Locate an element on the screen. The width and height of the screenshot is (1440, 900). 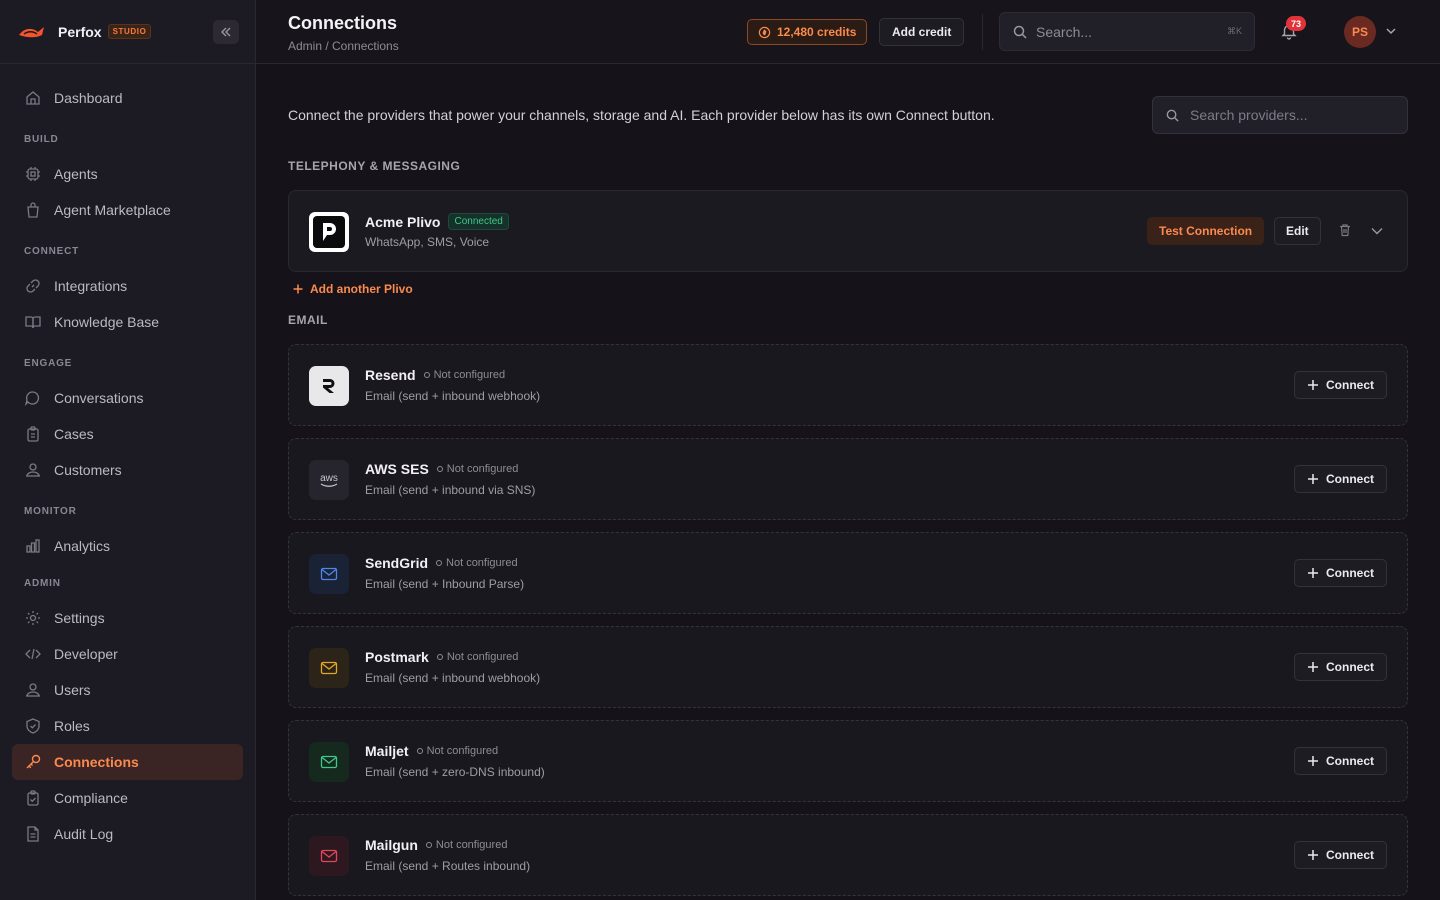
postmark-logo is located at coordinates (329, 668).